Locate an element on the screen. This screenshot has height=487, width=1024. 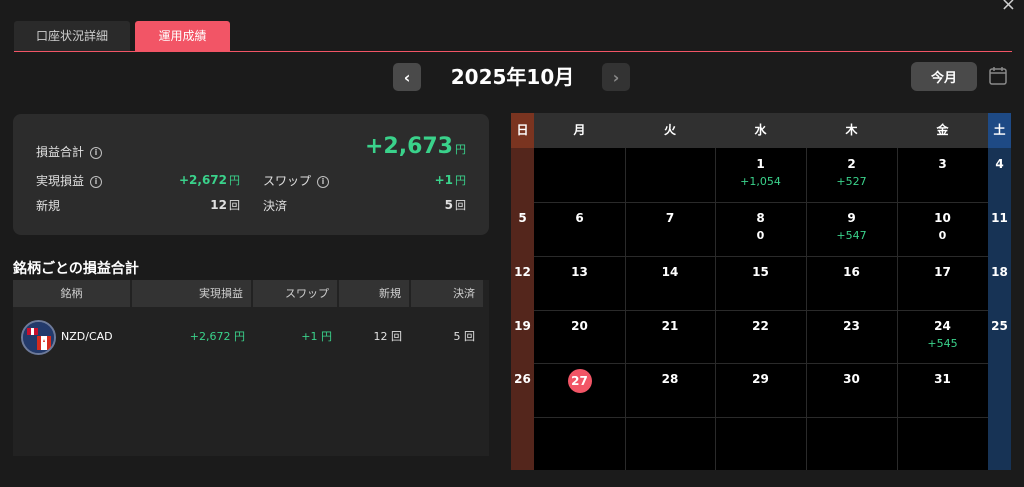
calendar-day: 24 +545 is located at coordinates (942, 334).